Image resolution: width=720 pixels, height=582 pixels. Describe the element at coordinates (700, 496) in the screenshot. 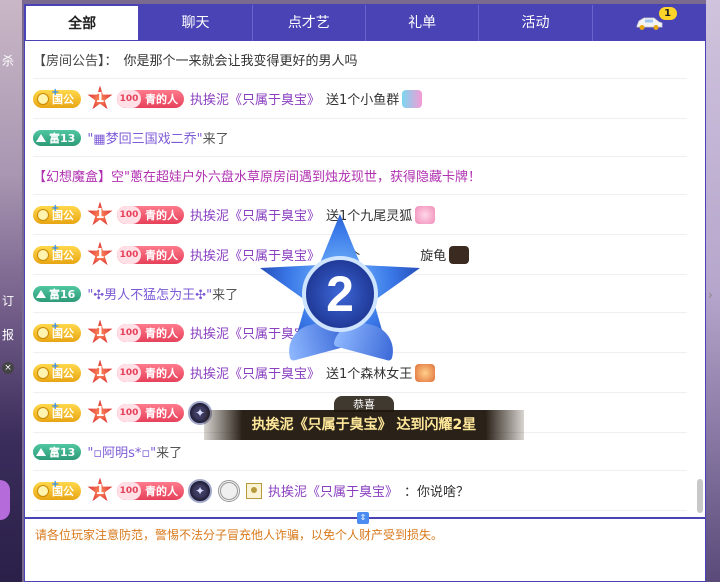

I see `scrollbar` at that location.